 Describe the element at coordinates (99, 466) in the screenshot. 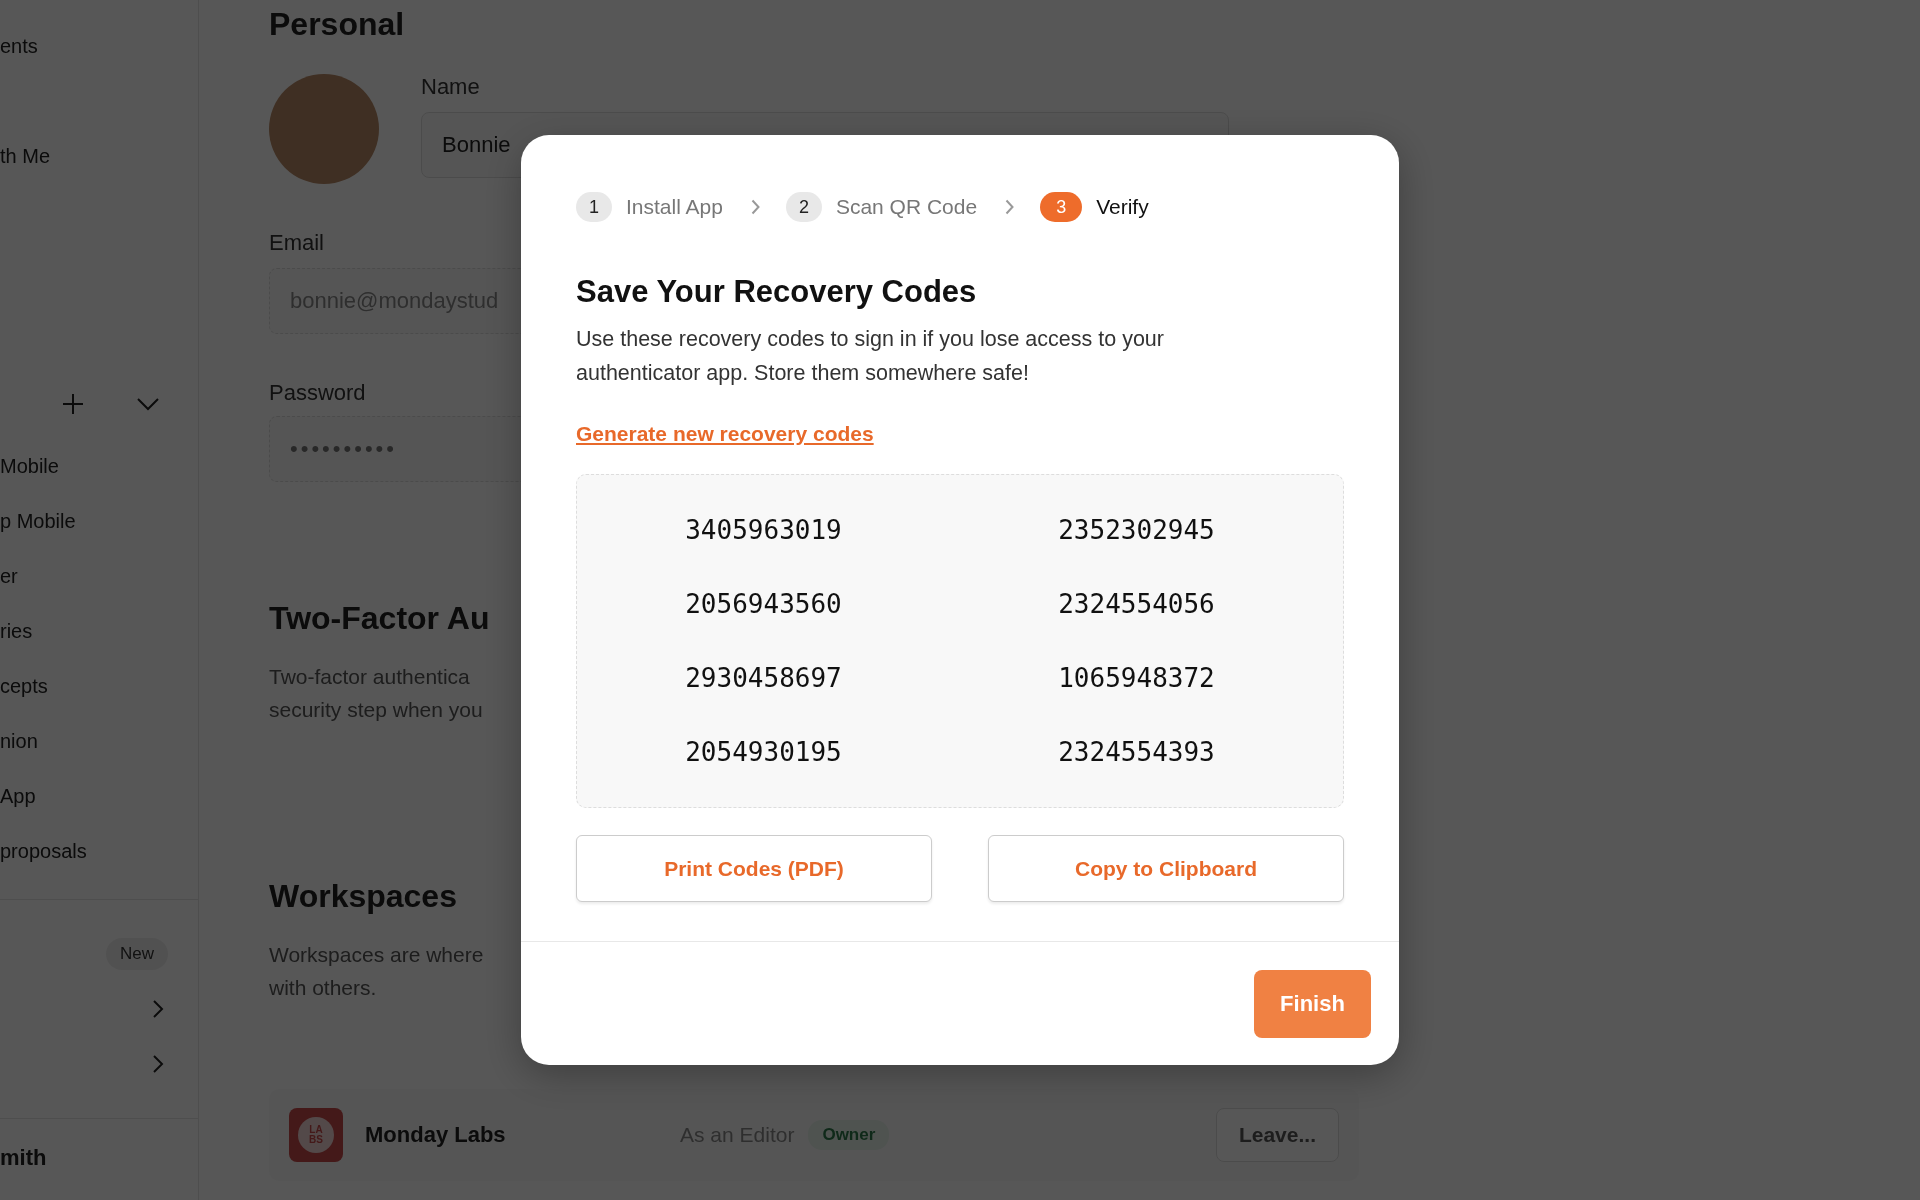

I see `sidebar-item: Mobile` at that location.